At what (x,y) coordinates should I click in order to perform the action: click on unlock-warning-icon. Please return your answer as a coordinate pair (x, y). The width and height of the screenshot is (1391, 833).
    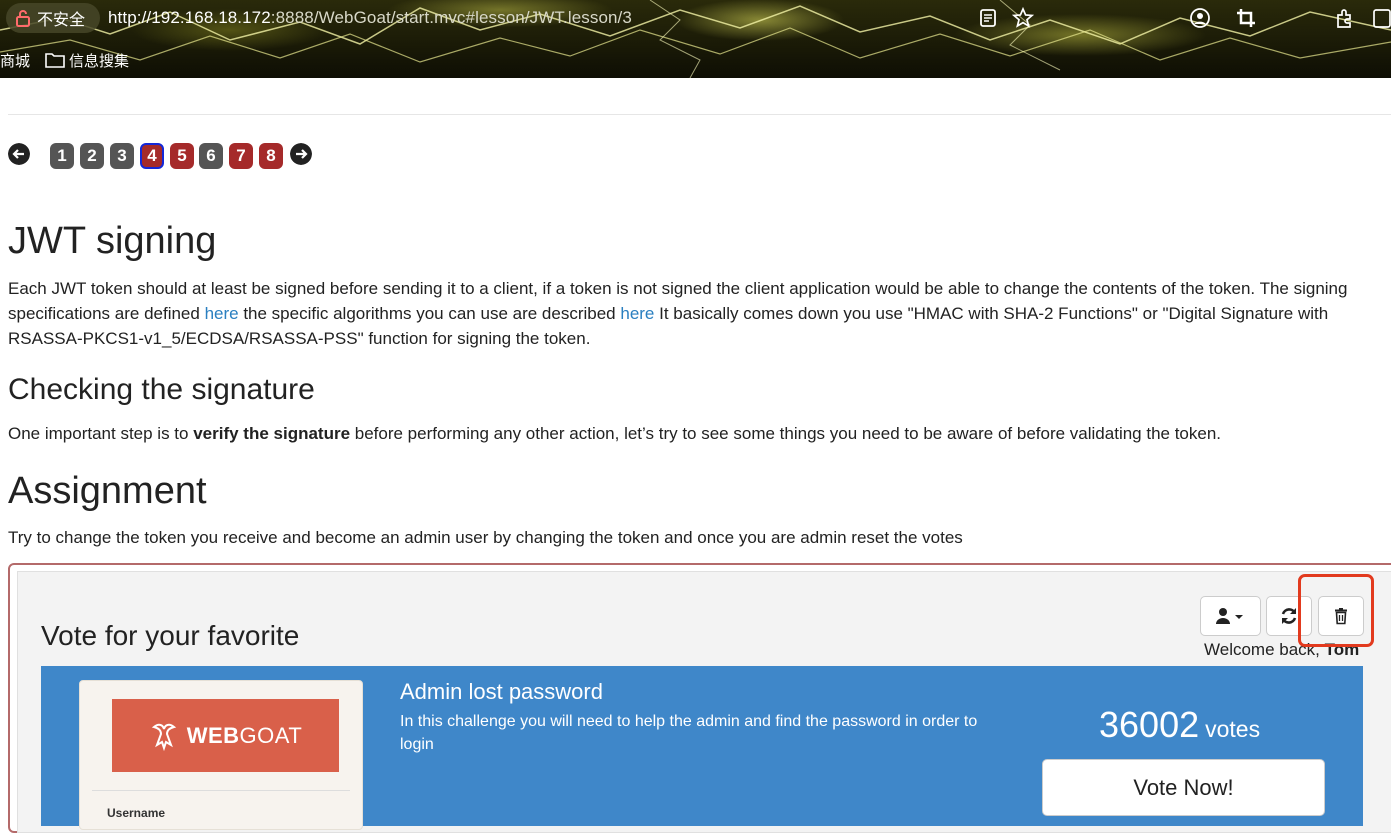
    Looking at the image, I should click on (23, 18).